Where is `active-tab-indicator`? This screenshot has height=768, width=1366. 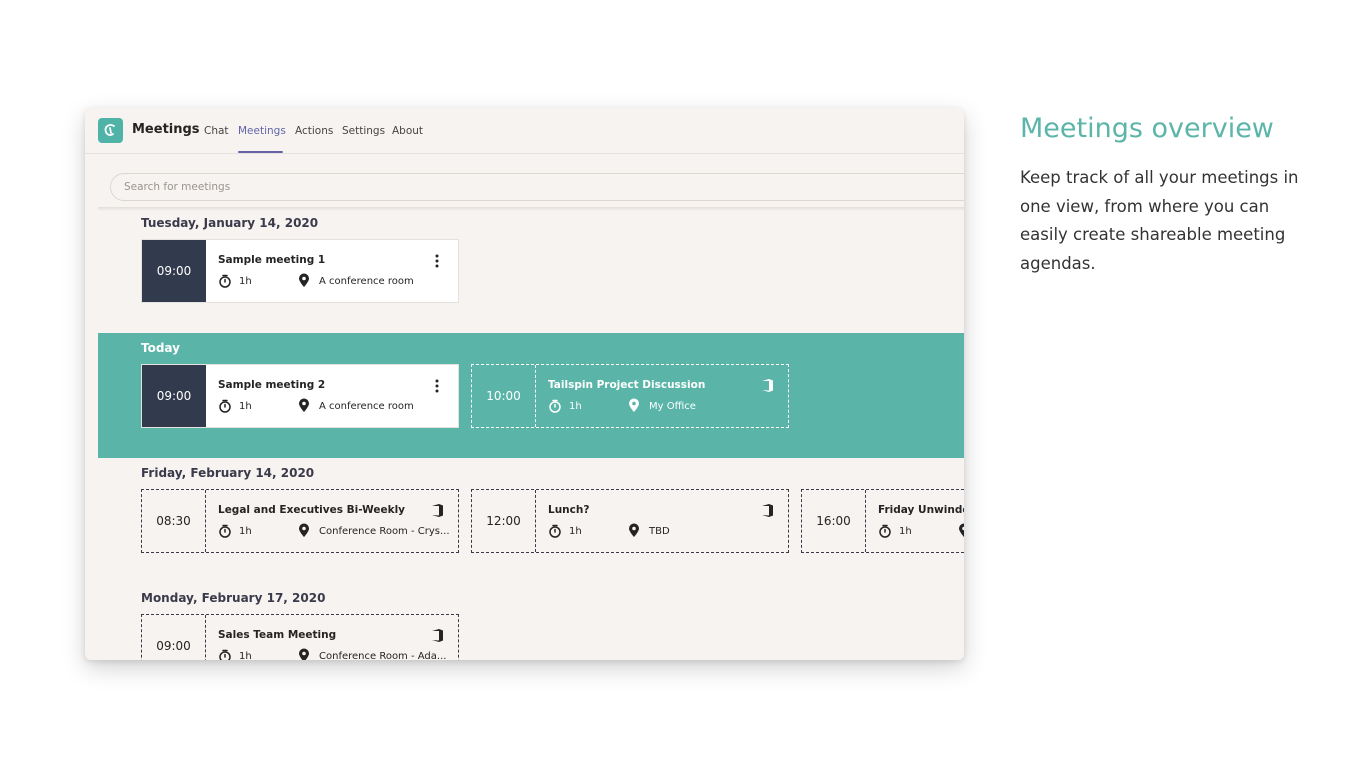 active-tab-indicator is located at coordinates (260, 152).